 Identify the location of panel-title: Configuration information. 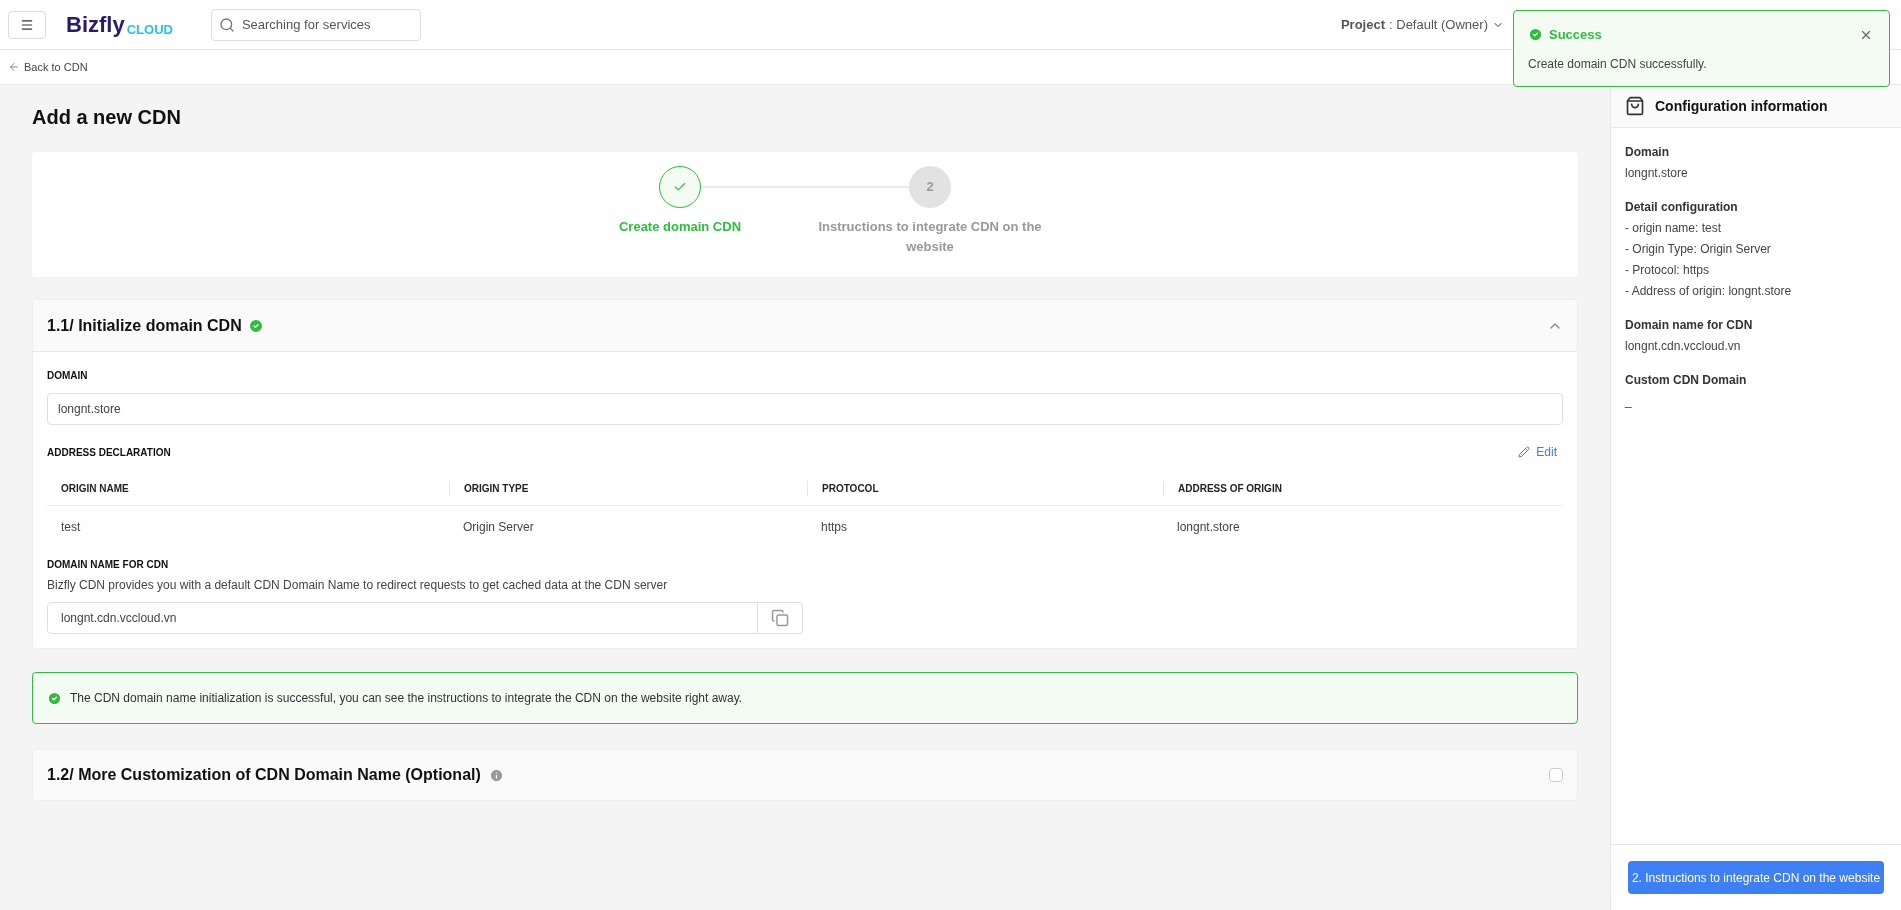
(1741, 106).